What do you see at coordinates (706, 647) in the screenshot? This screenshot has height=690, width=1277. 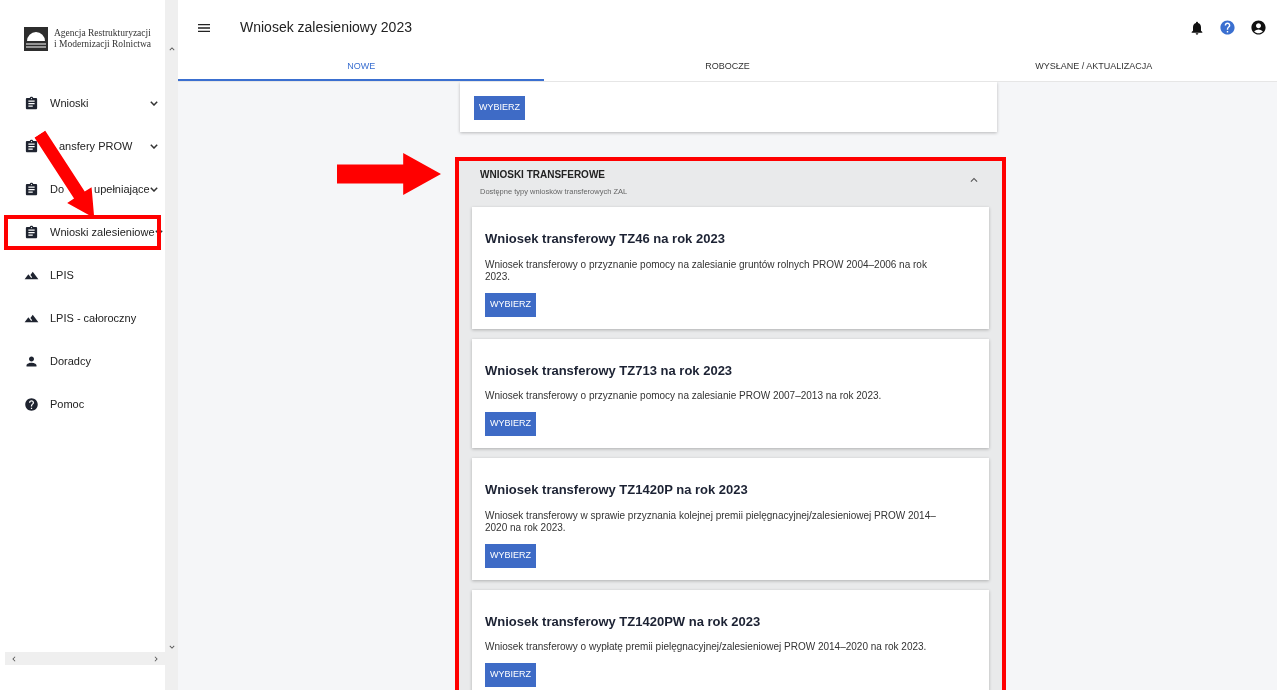 I see `card-text: Wniosek transferowy o wypłatę premii pielęgnacyjnej/zalesieniowej PROW 2014–2020 na rok 2023.` at bounding box center [706, 647].